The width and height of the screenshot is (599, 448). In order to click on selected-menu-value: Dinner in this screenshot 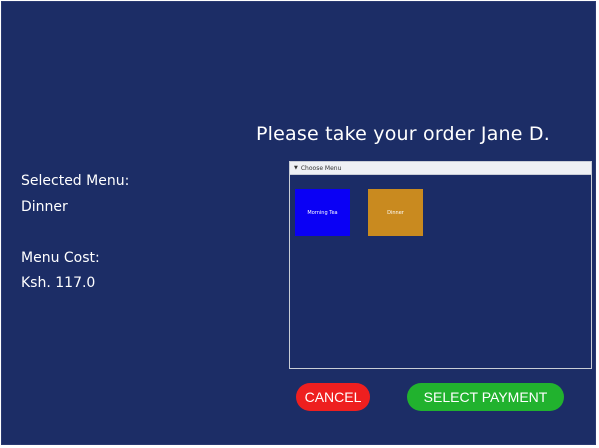, I will do `click(44, 207)`.